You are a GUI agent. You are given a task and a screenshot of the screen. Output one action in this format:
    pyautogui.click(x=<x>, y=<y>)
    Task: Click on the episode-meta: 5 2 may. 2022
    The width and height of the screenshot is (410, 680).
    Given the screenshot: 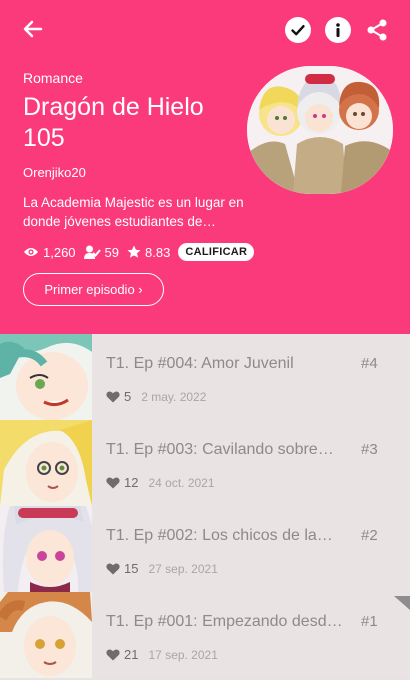 What is the action you would take?
    pyautogui.click(x=156, y=396)
    